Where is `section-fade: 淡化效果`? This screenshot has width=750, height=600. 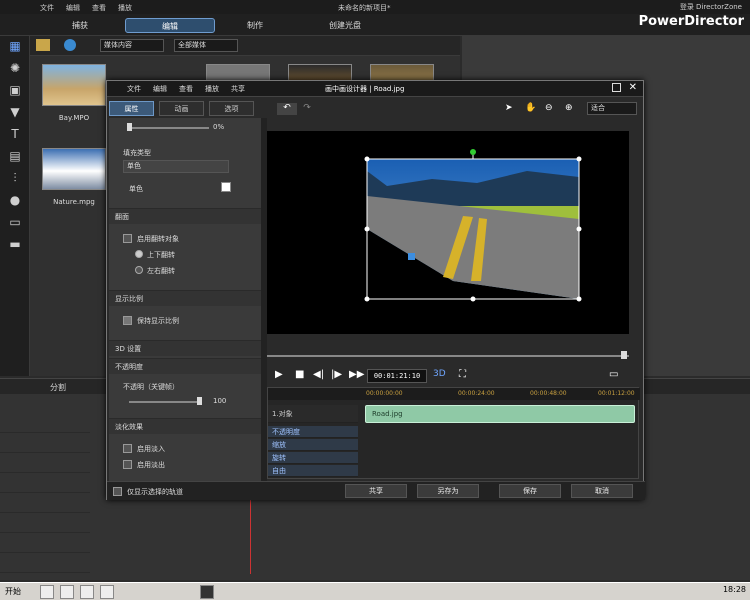 section-fade: 淡化效果 is located at coordinates (185, 426).